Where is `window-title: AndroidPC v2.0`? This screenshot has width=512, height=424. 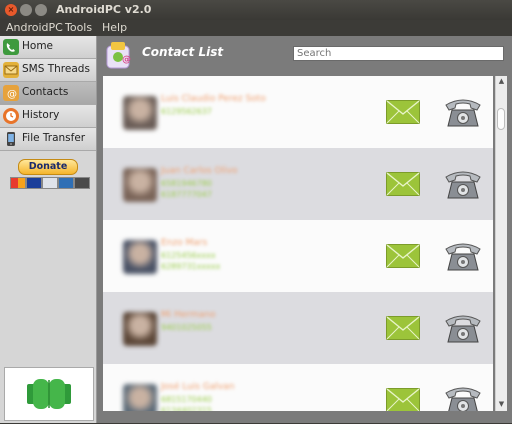 window-title: AndroidPC v2.0 is located at coordinates (104, 9).